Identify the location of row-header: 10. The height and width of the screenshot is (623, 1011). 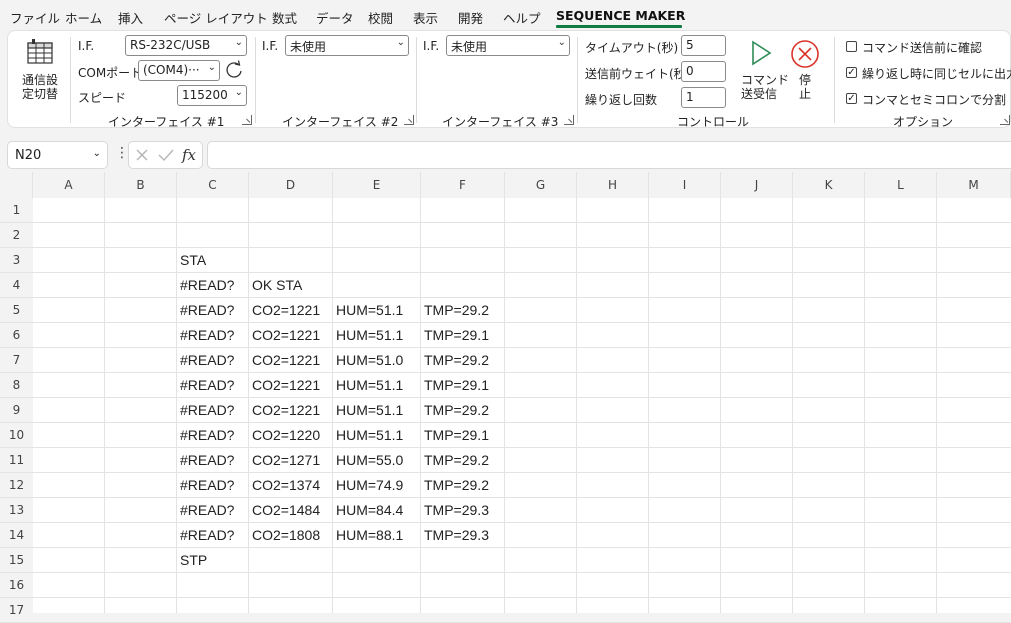
(16, 435).